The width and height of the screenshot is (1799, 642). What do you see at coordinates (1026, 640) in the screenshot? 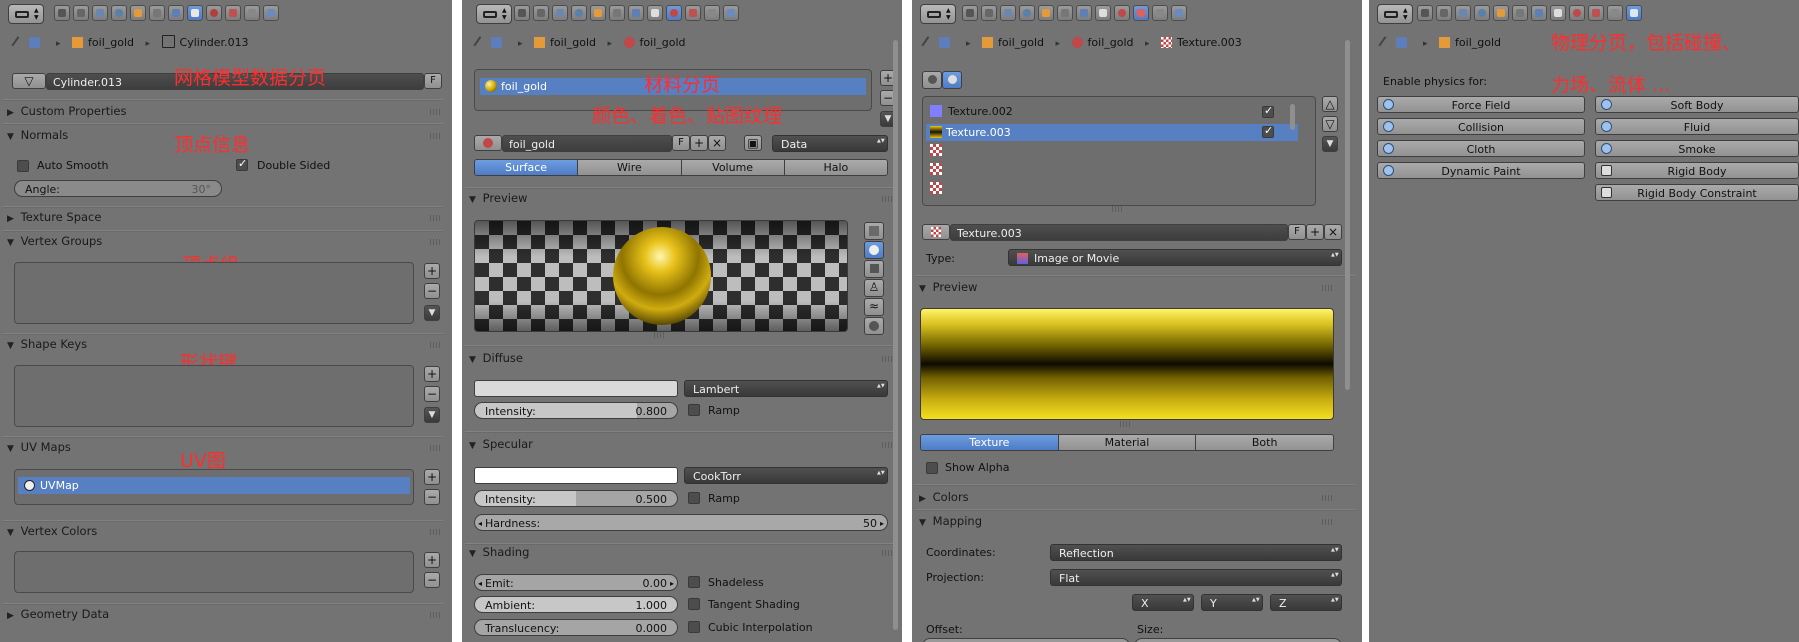
I see `offset-x-field` at bounding box center [1026, 640].